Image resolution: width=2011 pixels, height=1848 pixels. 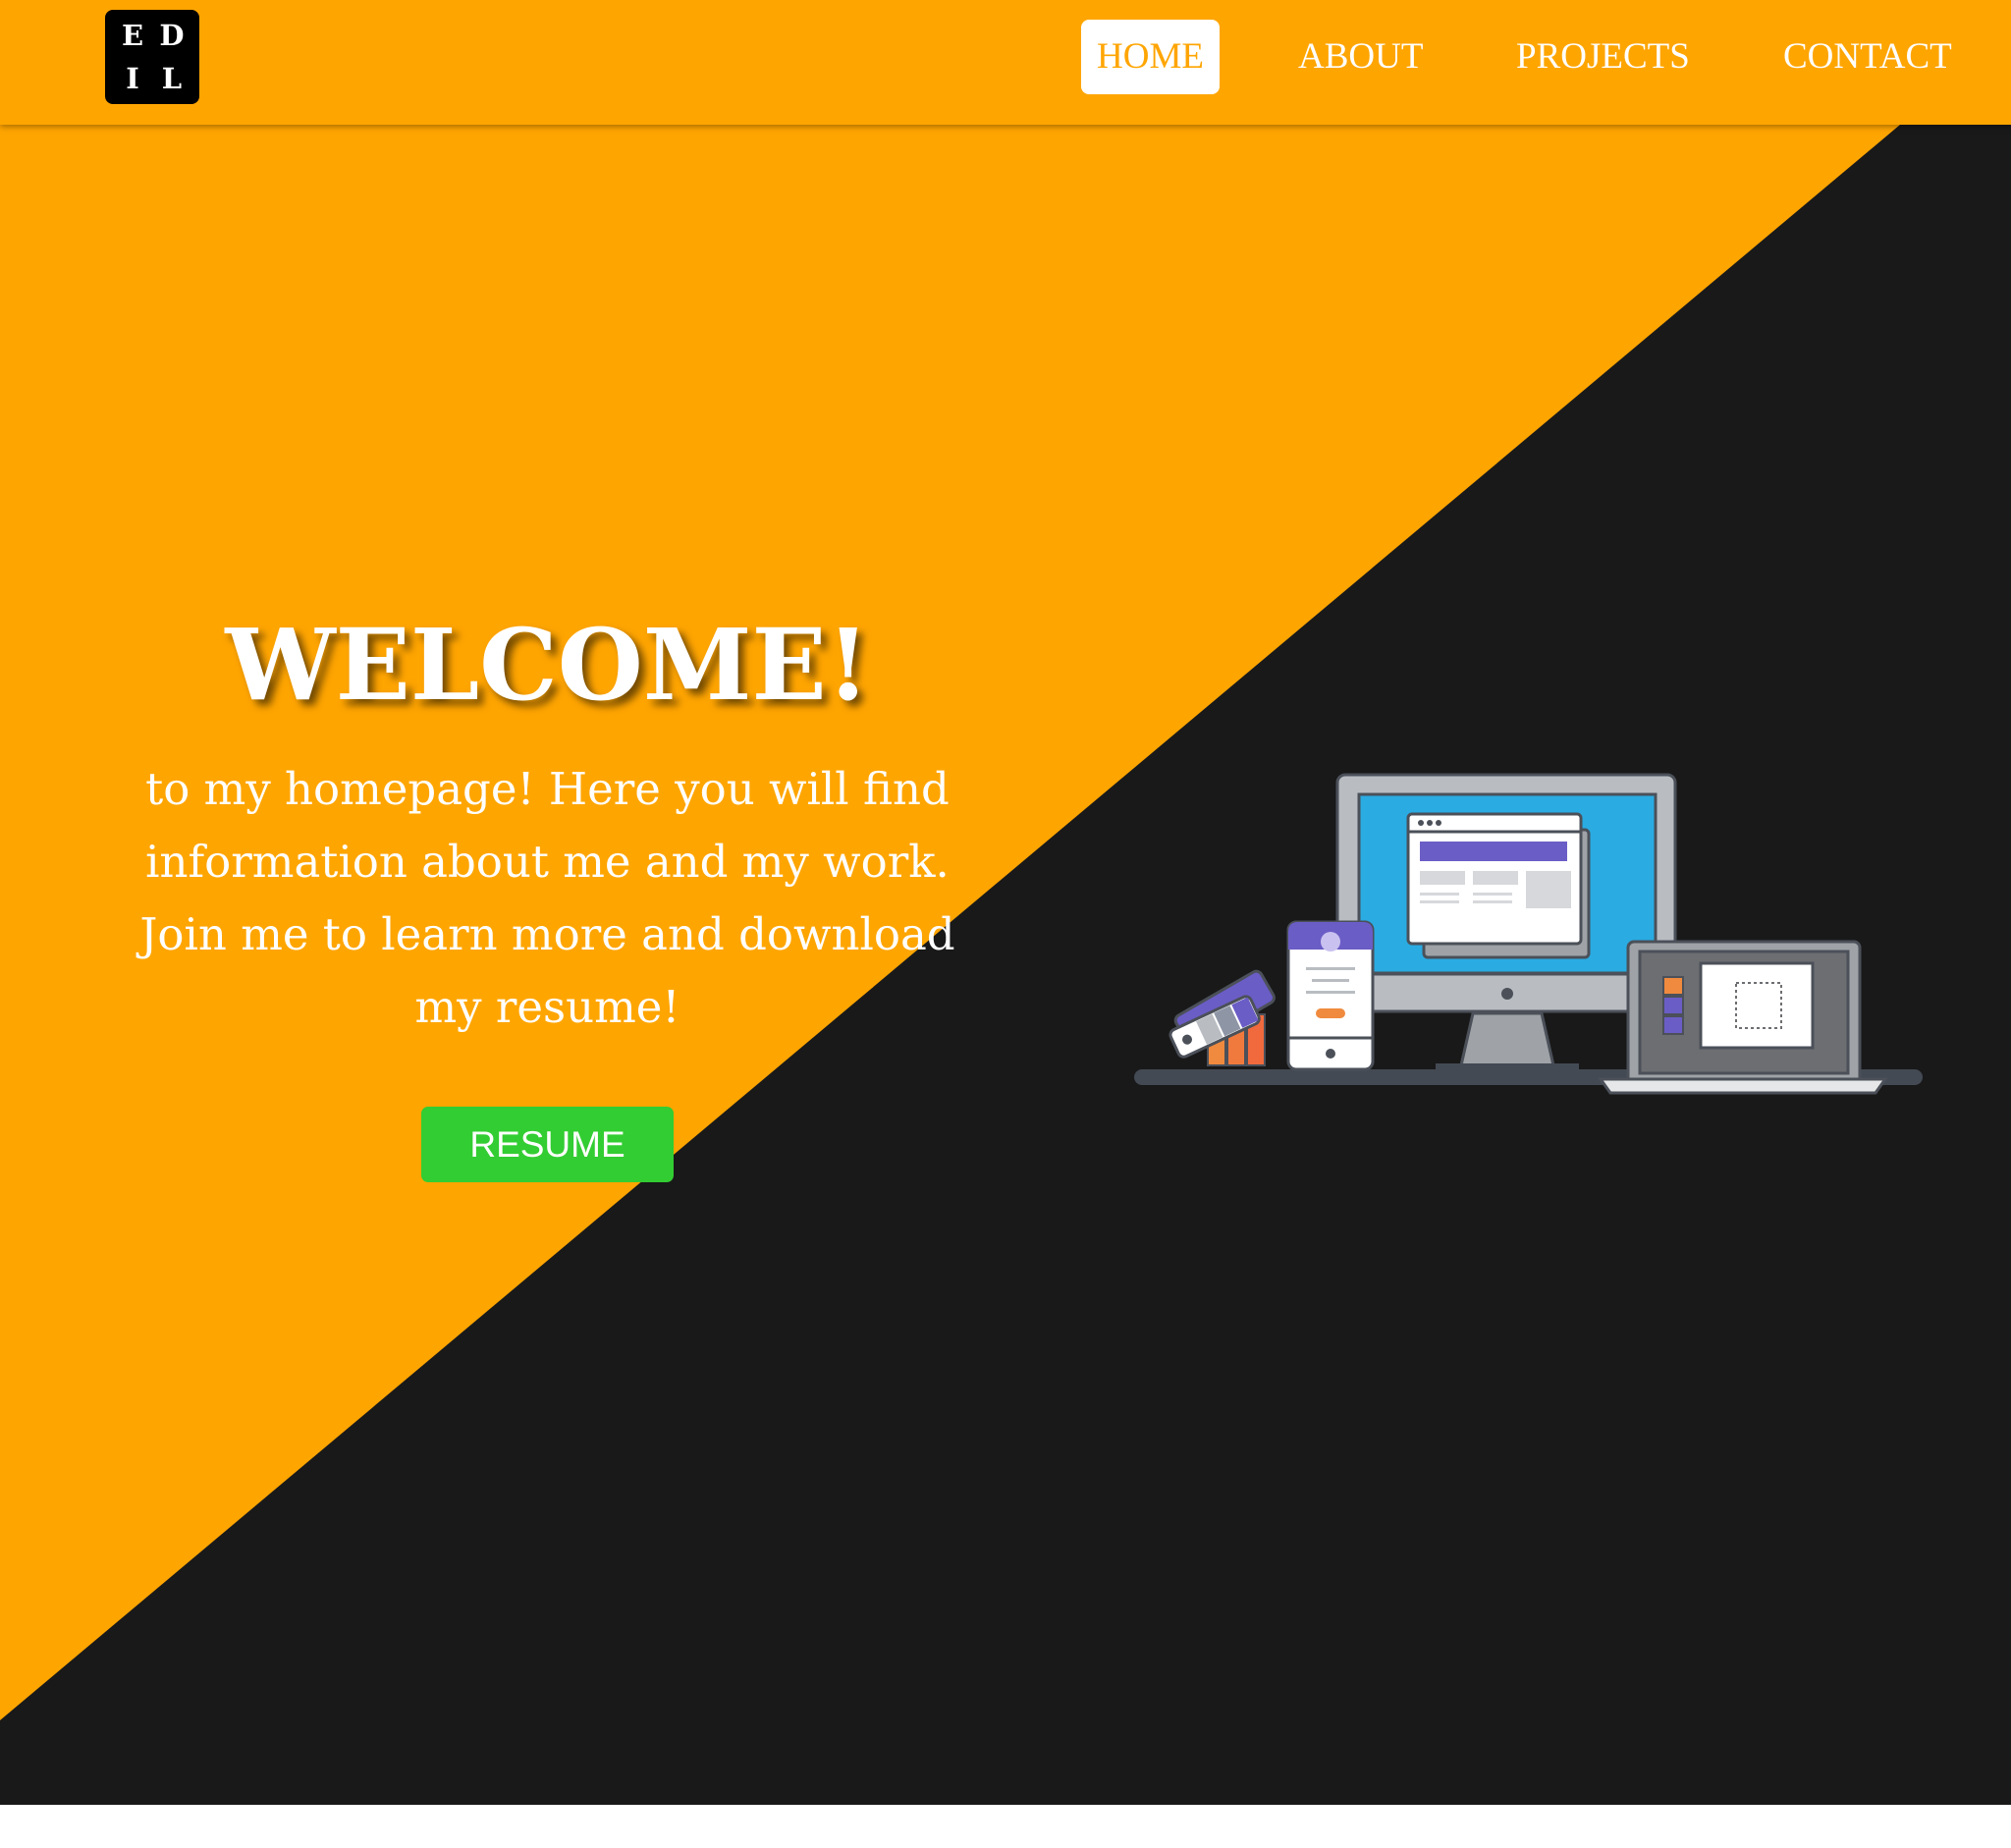 What do you see at coordinates (547, 1144) in the screenshot?
I see `resume-button: RESUME` at bounding box center [547, 1144].